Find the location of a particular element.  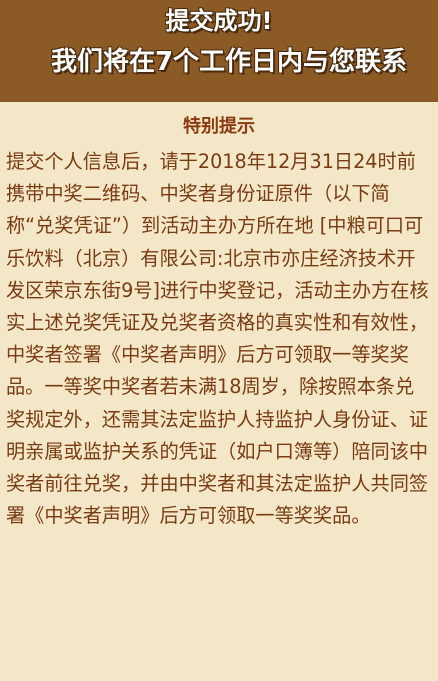

contact-message: 我们将在7个工作日内与您联系 is located at coordinates (229, 62).